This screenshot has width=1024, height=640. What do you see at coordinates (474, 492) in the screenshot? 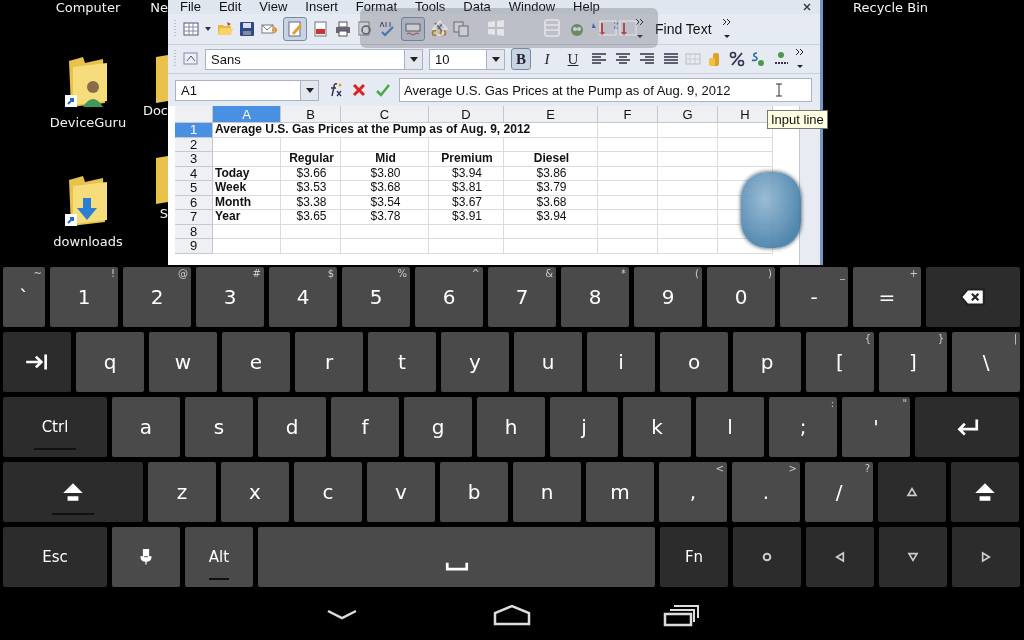
I see `keyboard-key: b` at bounding box center [474, 492].